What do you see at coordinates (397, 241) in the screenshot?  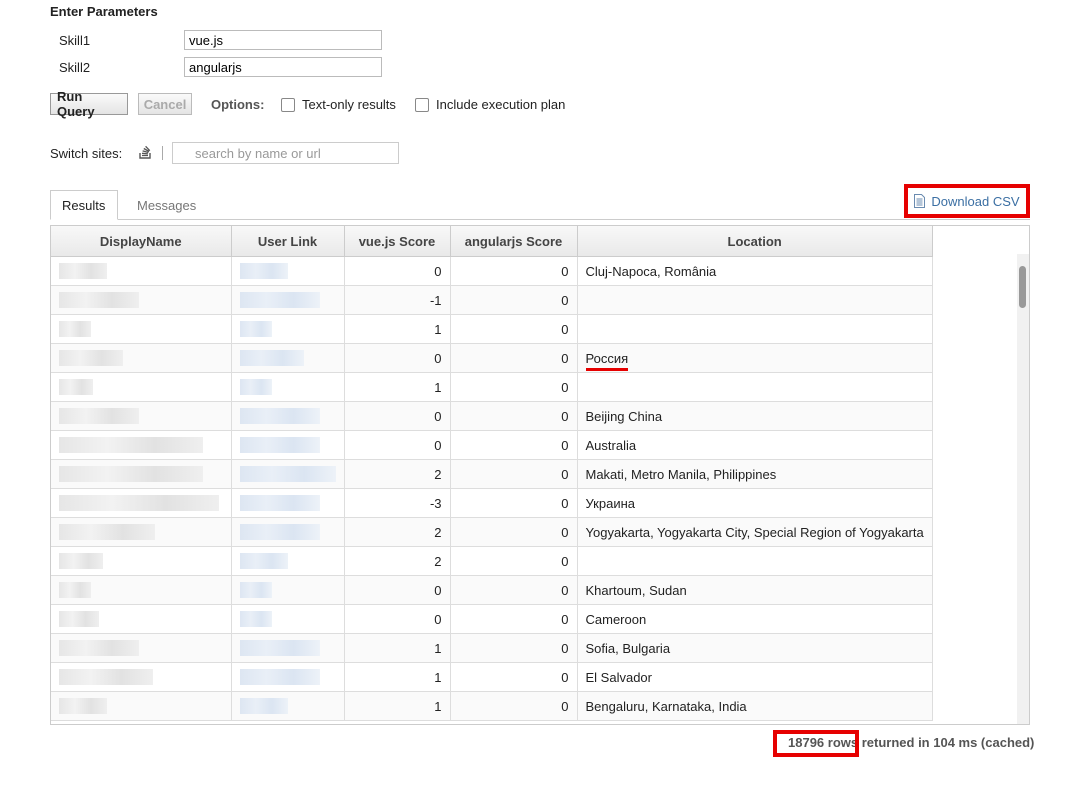 I see `column-header-vue-score: vue.js Score` at bounding box center [397, 241].